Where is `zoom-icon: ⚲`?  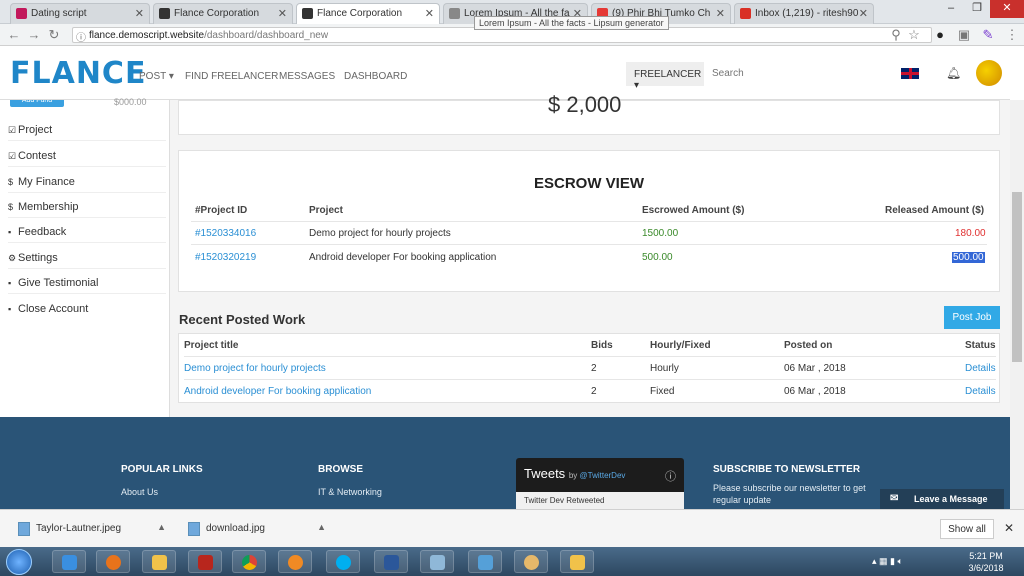 zoom-icon: ⚲ is located at coordinates (896, 35).